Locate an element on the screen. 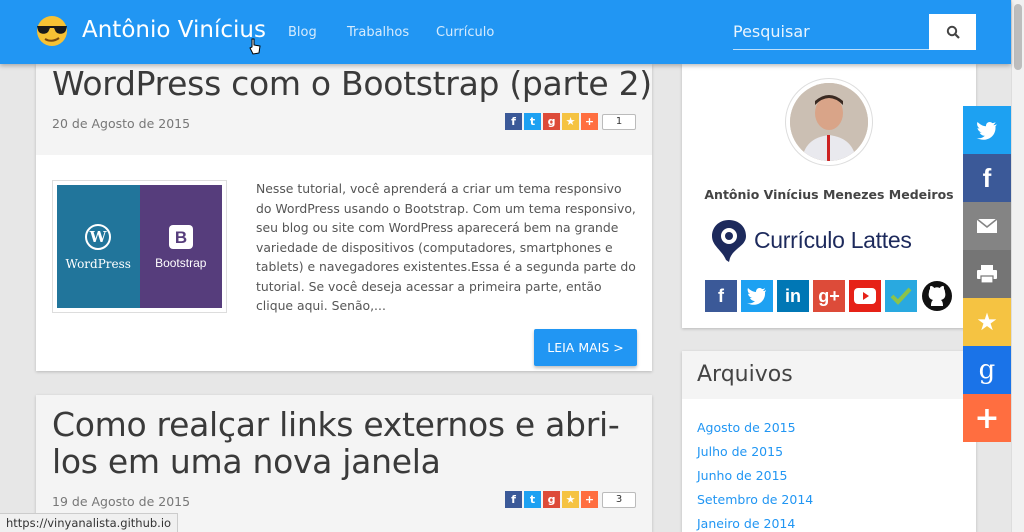 This screenshot has height=532, width=1024. envelope-glyph is located at coordinates (987, 225).